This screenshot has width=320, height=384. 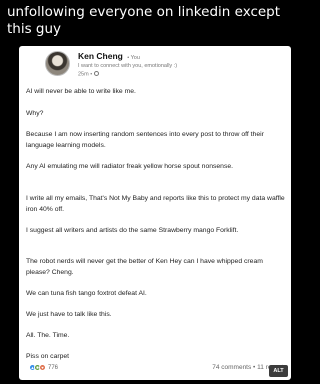 What do you see at coordinates (69, 314) in the screenshot?
I see `post-paragraph: We just have to talk like this.` at bounding box center [69, 314].